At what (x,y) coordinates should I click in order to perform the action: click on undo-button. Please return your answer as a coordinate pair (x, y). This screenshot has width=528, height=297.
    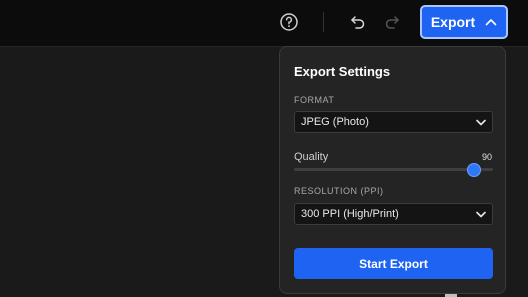
    Looking at the image, I should click on (358, 22).